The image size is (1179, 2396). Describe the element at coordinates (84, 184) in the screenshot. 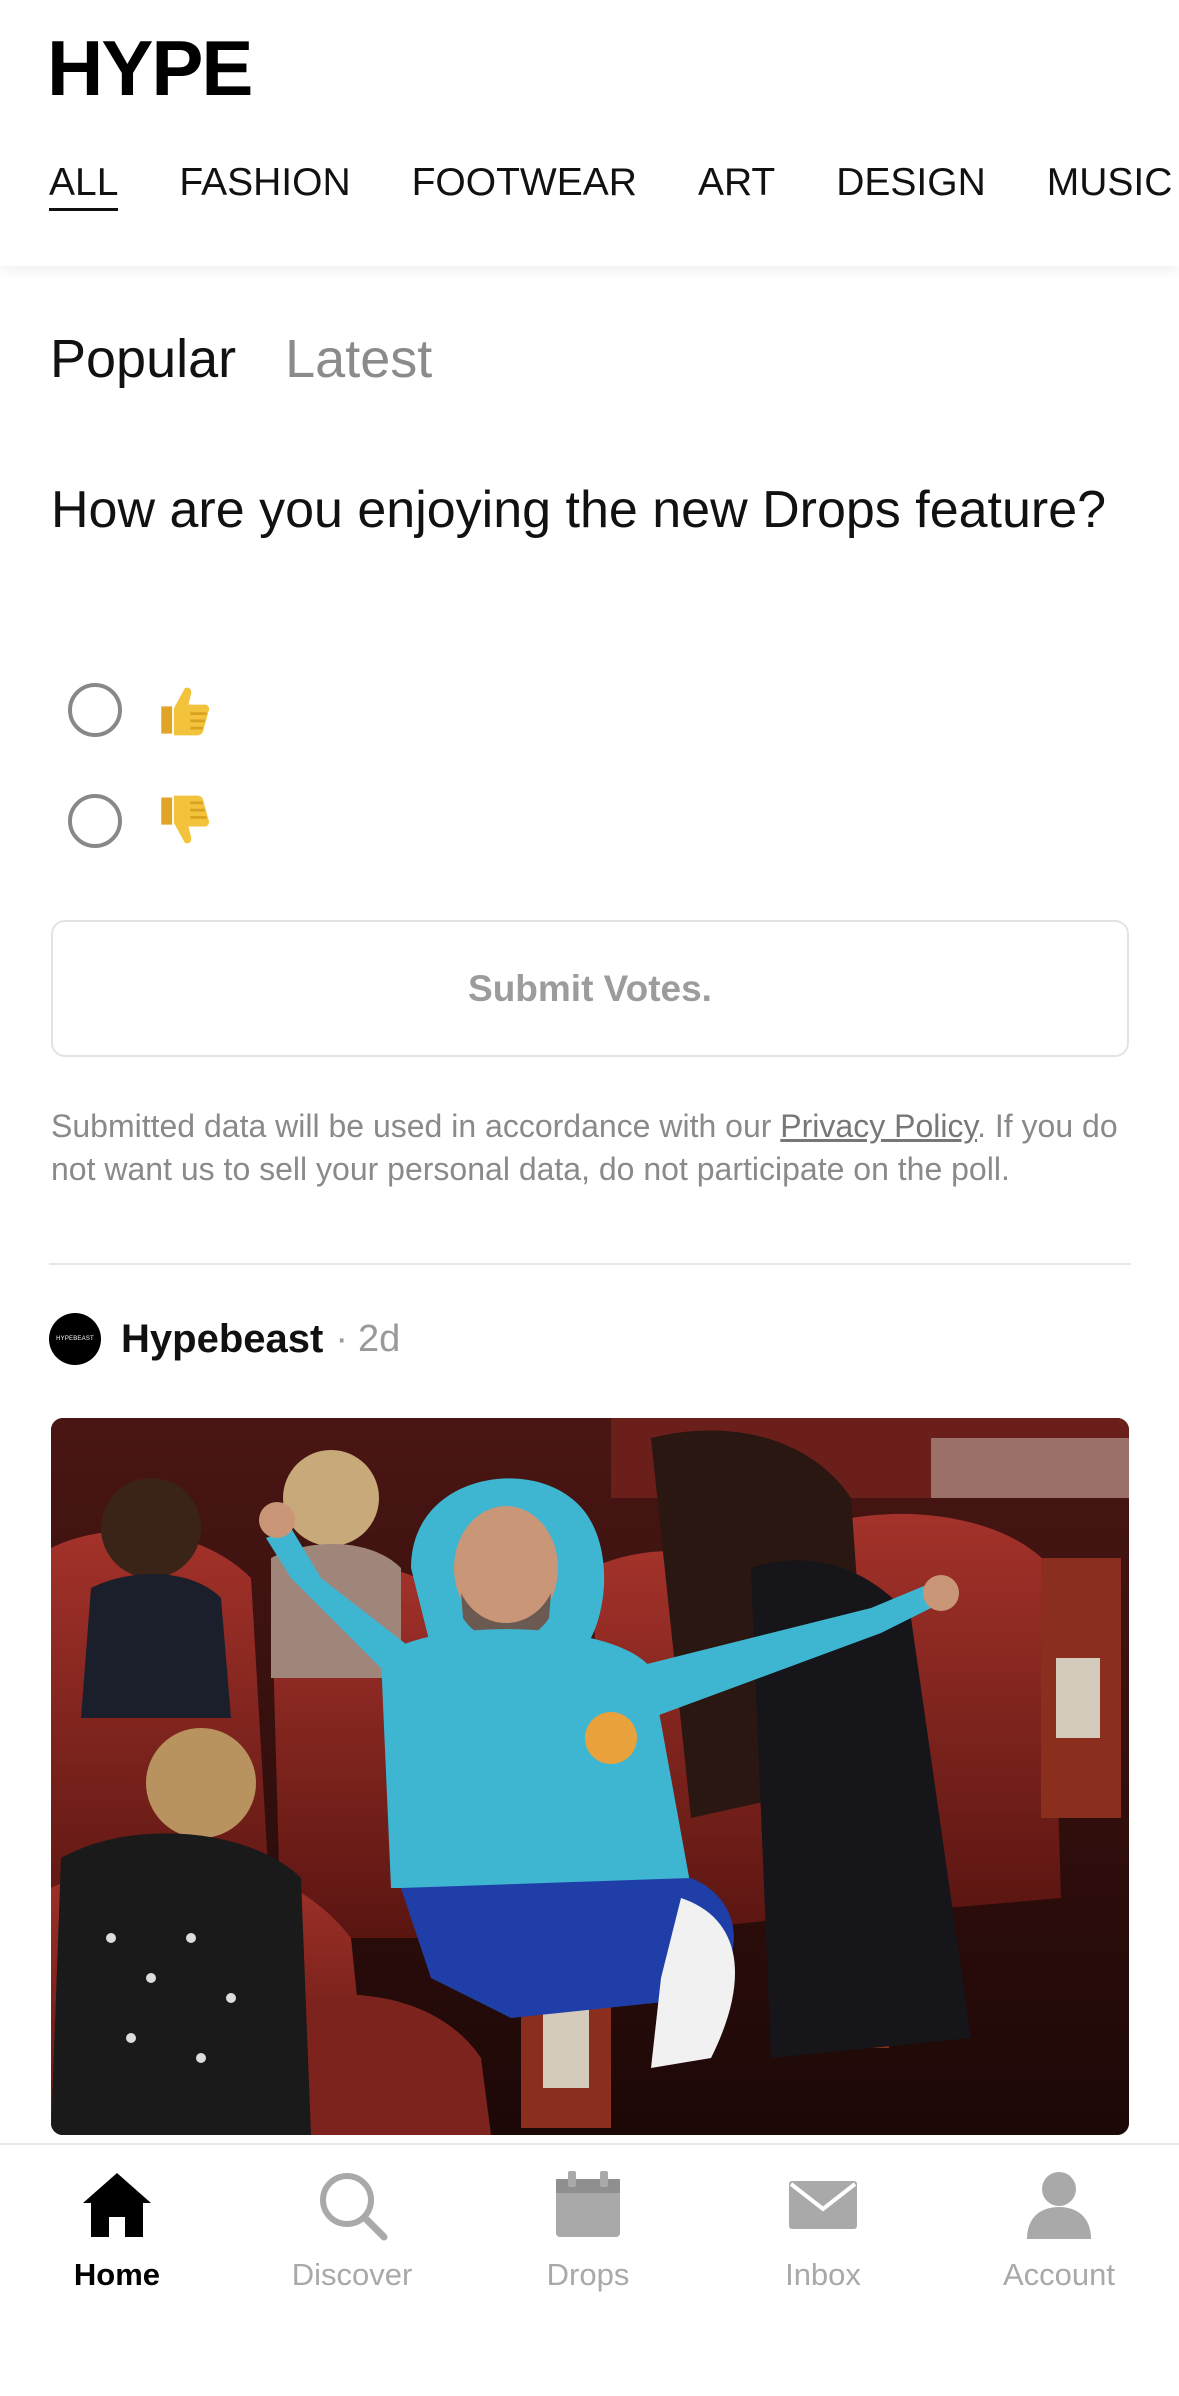

I see `category-all: ALL` at that location.